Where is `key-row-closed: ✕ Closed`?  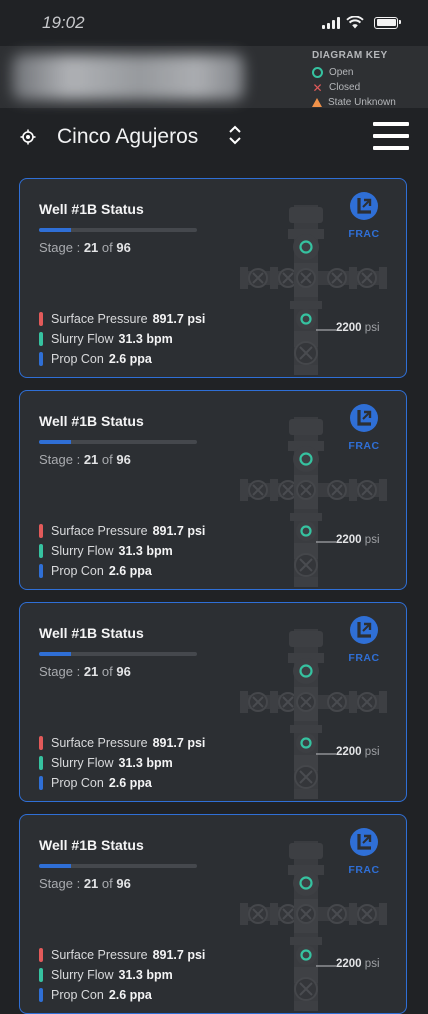 key-row-closed: ✕ Closed is located at coordinates (354, 87).